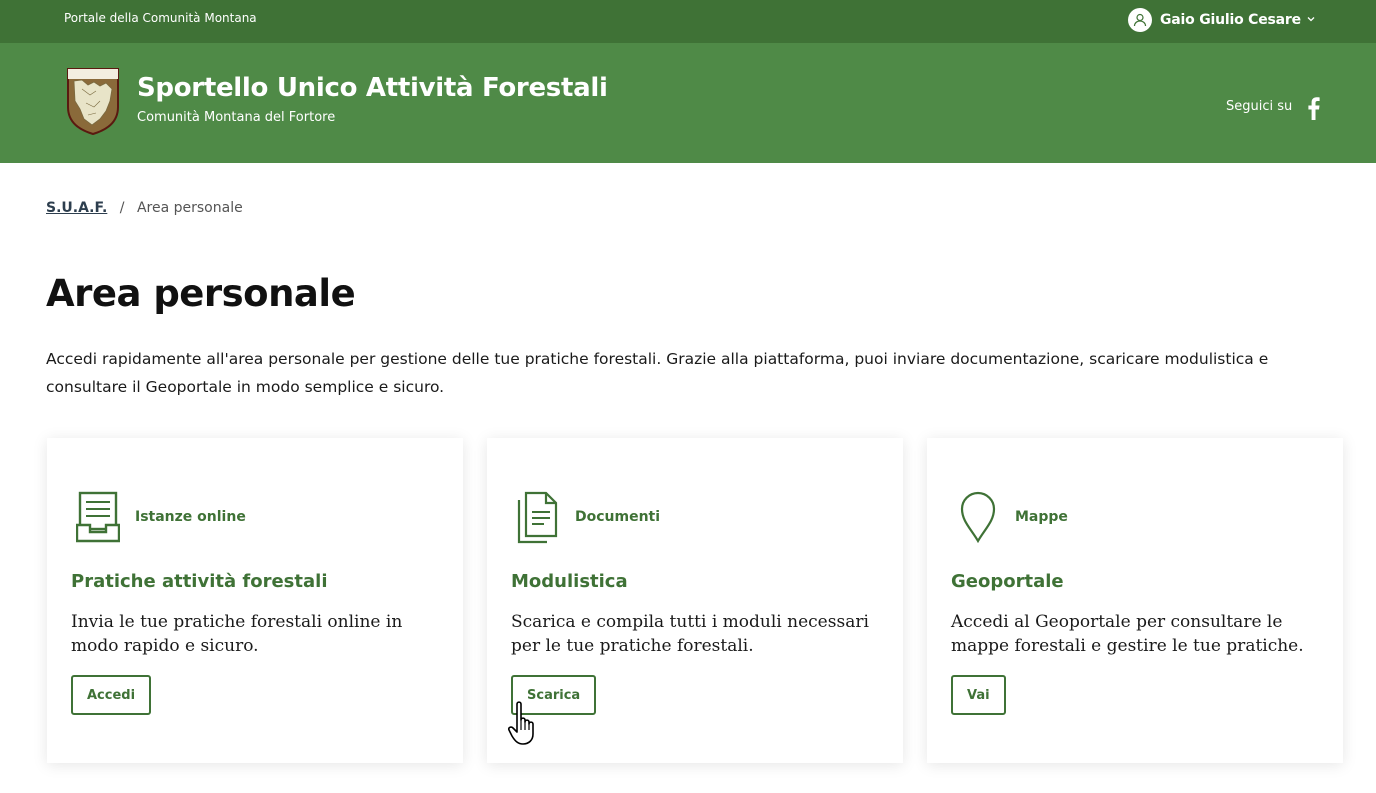  Describe the element at coordinates (1313, 108) in the screenshot. I see `facebook-icon` at that location.